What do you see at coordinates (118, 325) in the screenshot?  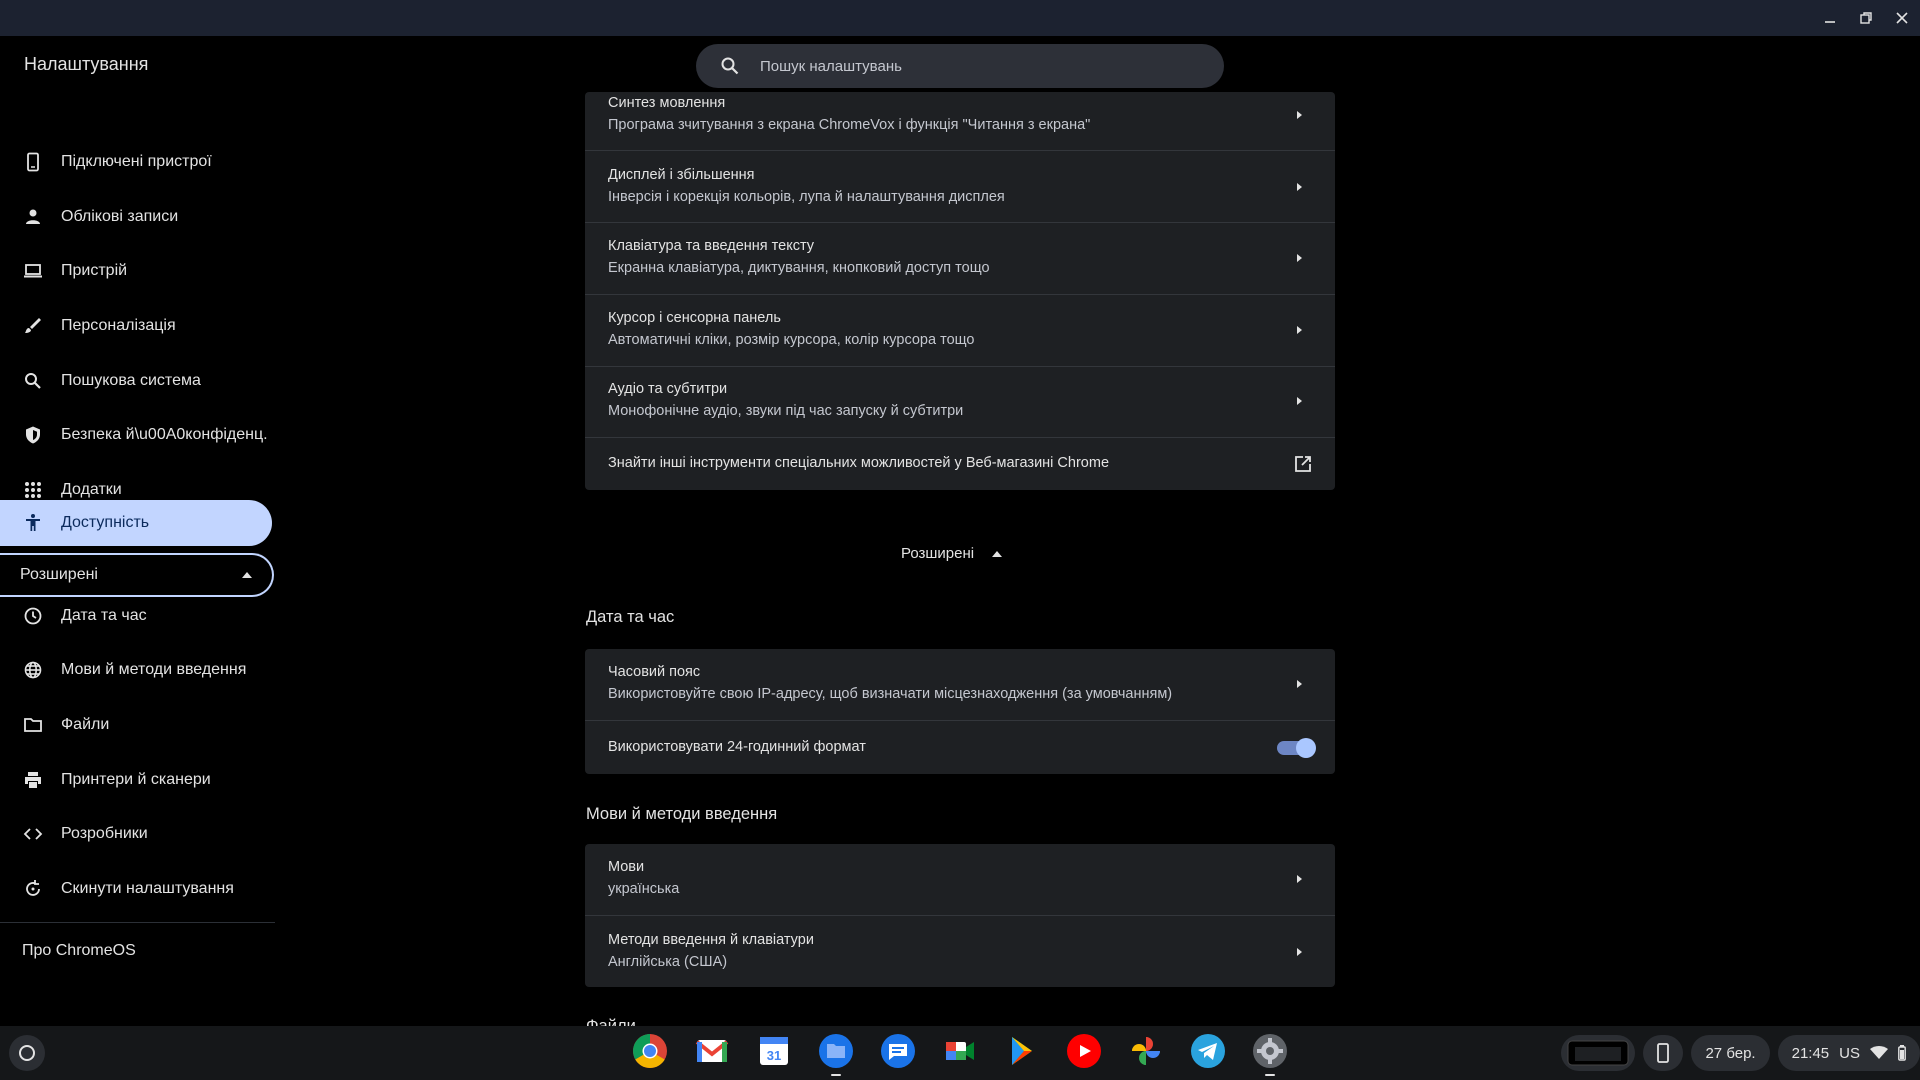 I see `sidebar-item-label: Персоналізація` at bounding box center [118, 325].